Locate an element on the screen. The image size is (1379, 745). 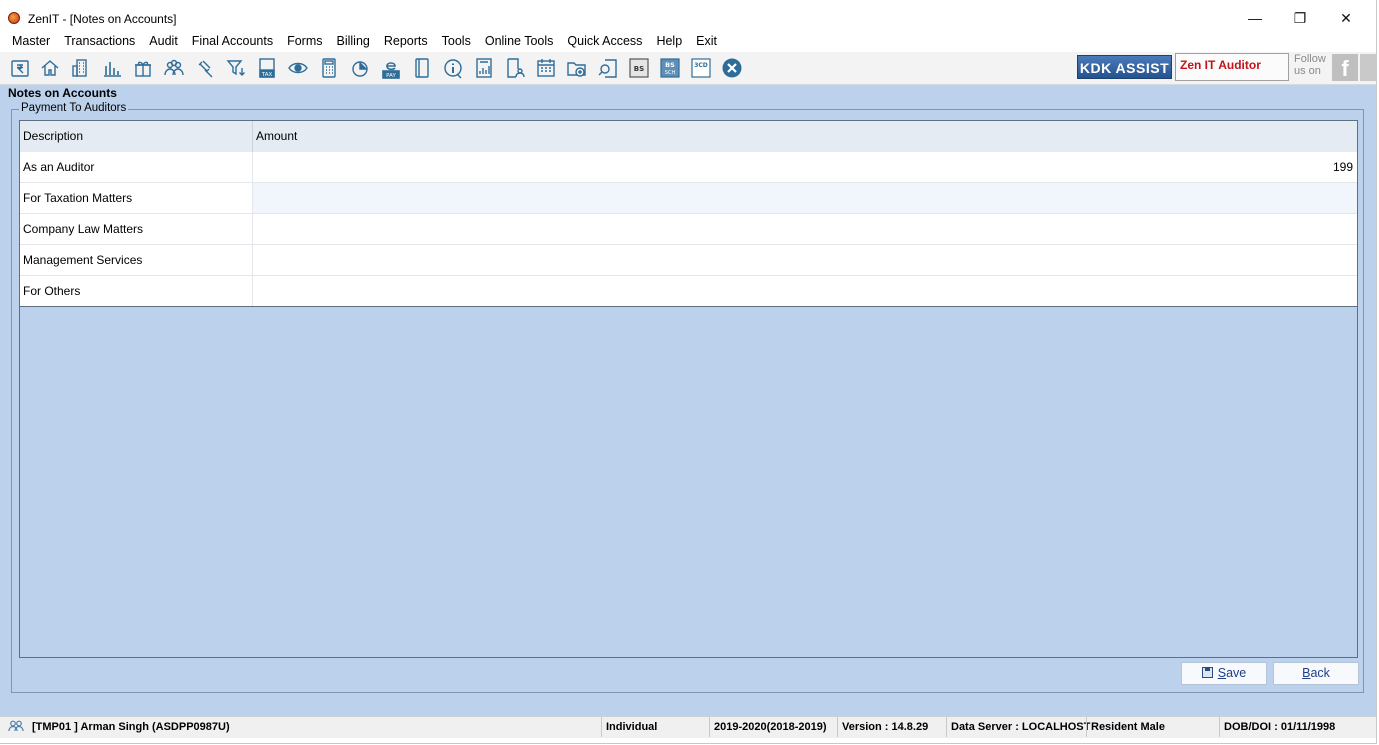
rupee-book-icon is located at coordinates (20, 68).